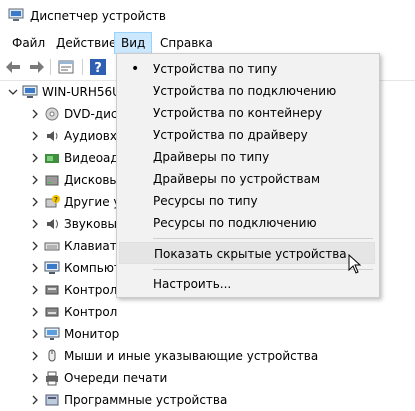 Image resolution: width=415 pixels, height=411 pixels. Describe the element at coordinates (52, 180) in the screenshot. I see `disk-drive-icon` at that location.